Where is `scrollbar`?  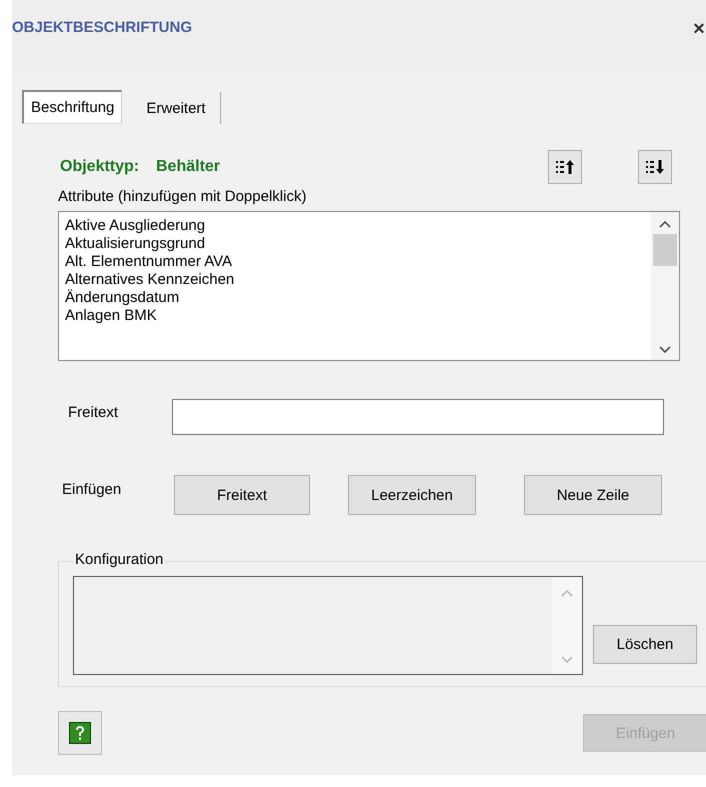 scrollbar is located at coordinates (665, 286).